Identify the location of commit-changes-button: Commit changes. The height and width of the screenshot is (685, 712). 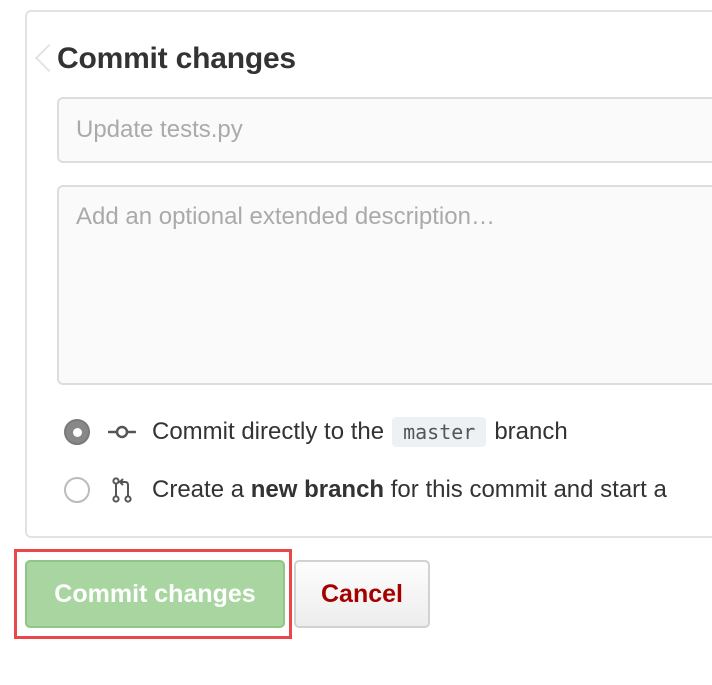
(155, 594).